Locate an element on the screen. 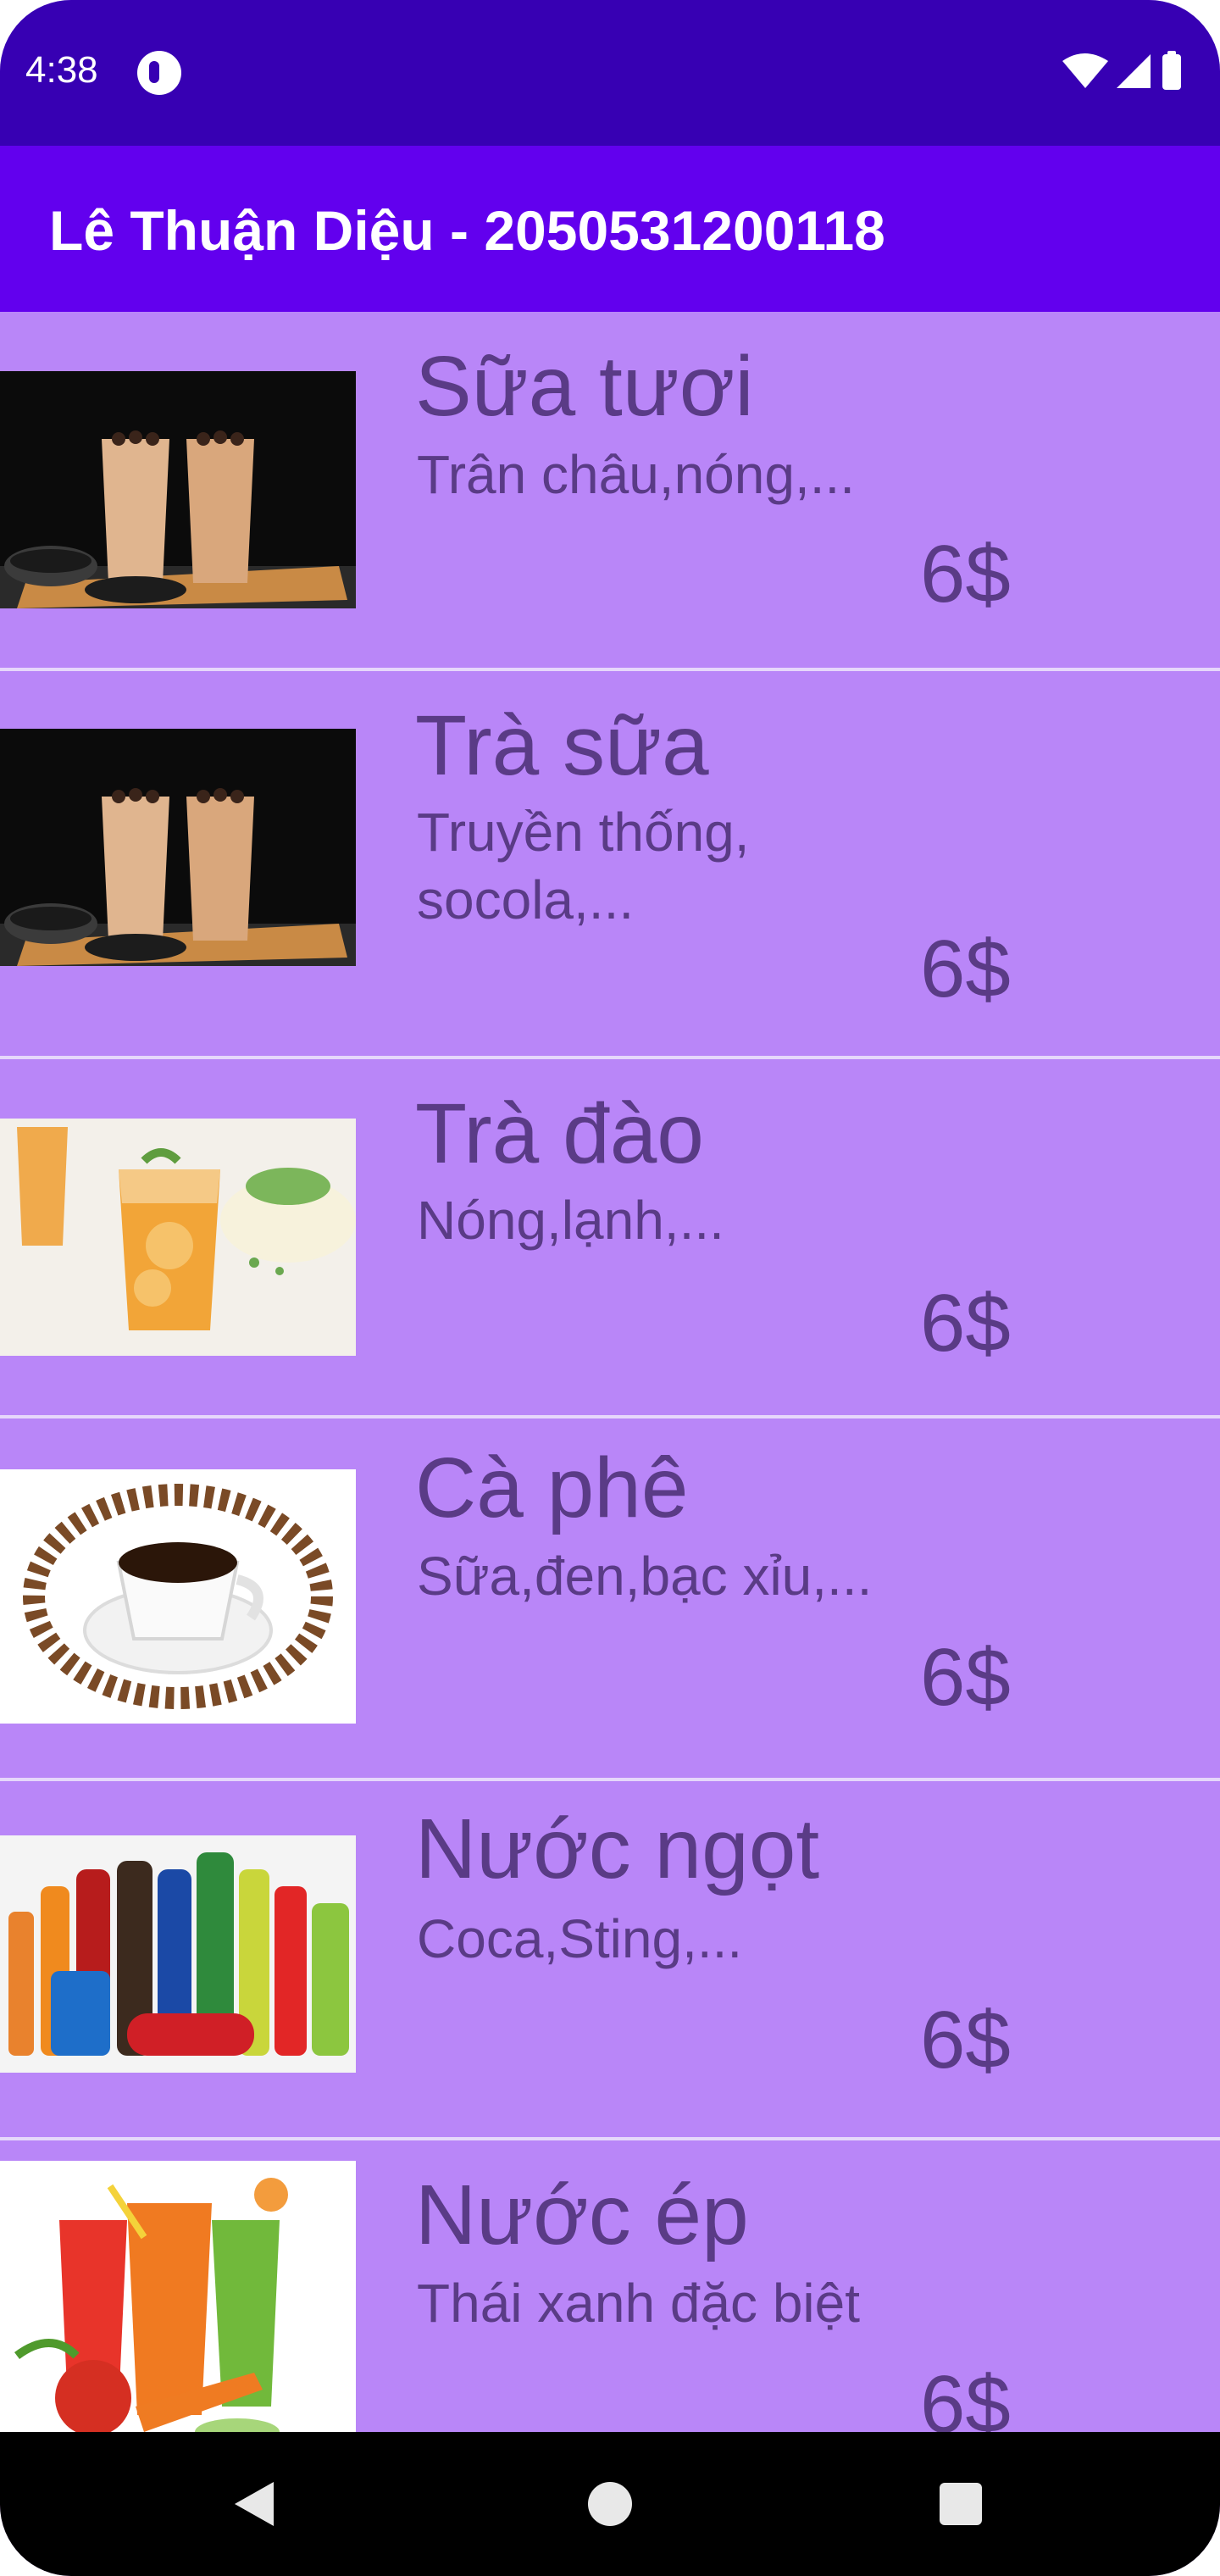 The width and height of the screenshot is (1220, 2576). home-icon is located at coordinates (610, 2504).